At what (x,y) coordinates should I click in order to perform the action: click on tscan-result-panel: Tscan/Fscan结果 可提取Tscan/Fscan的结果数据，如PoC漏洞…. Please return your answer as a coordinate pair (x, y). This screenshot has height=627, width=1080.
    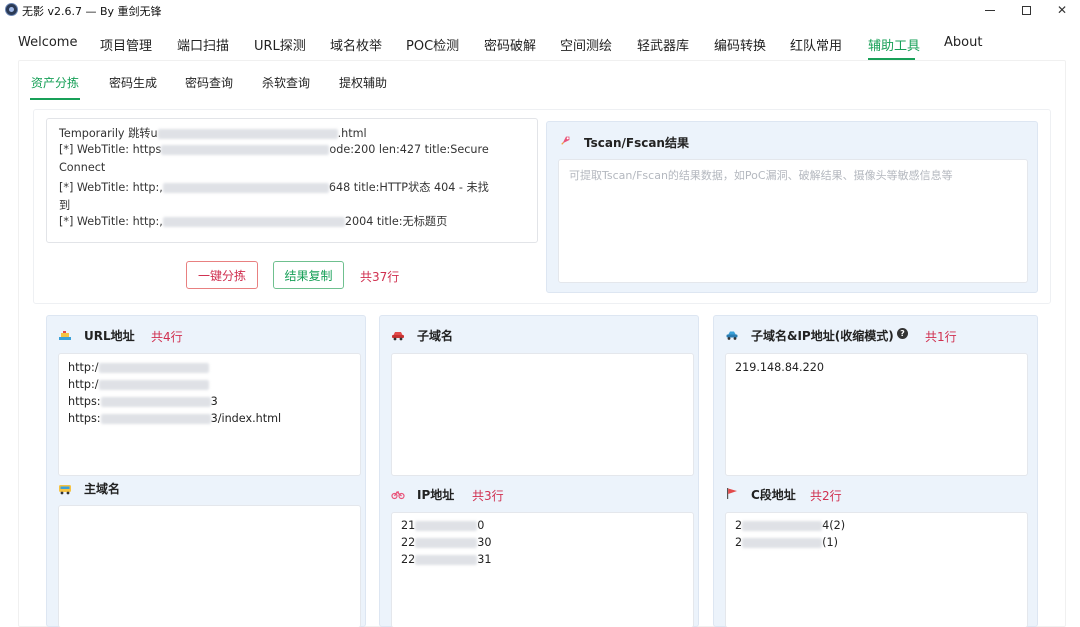
    Looking at the image, I should click on (792, 207).